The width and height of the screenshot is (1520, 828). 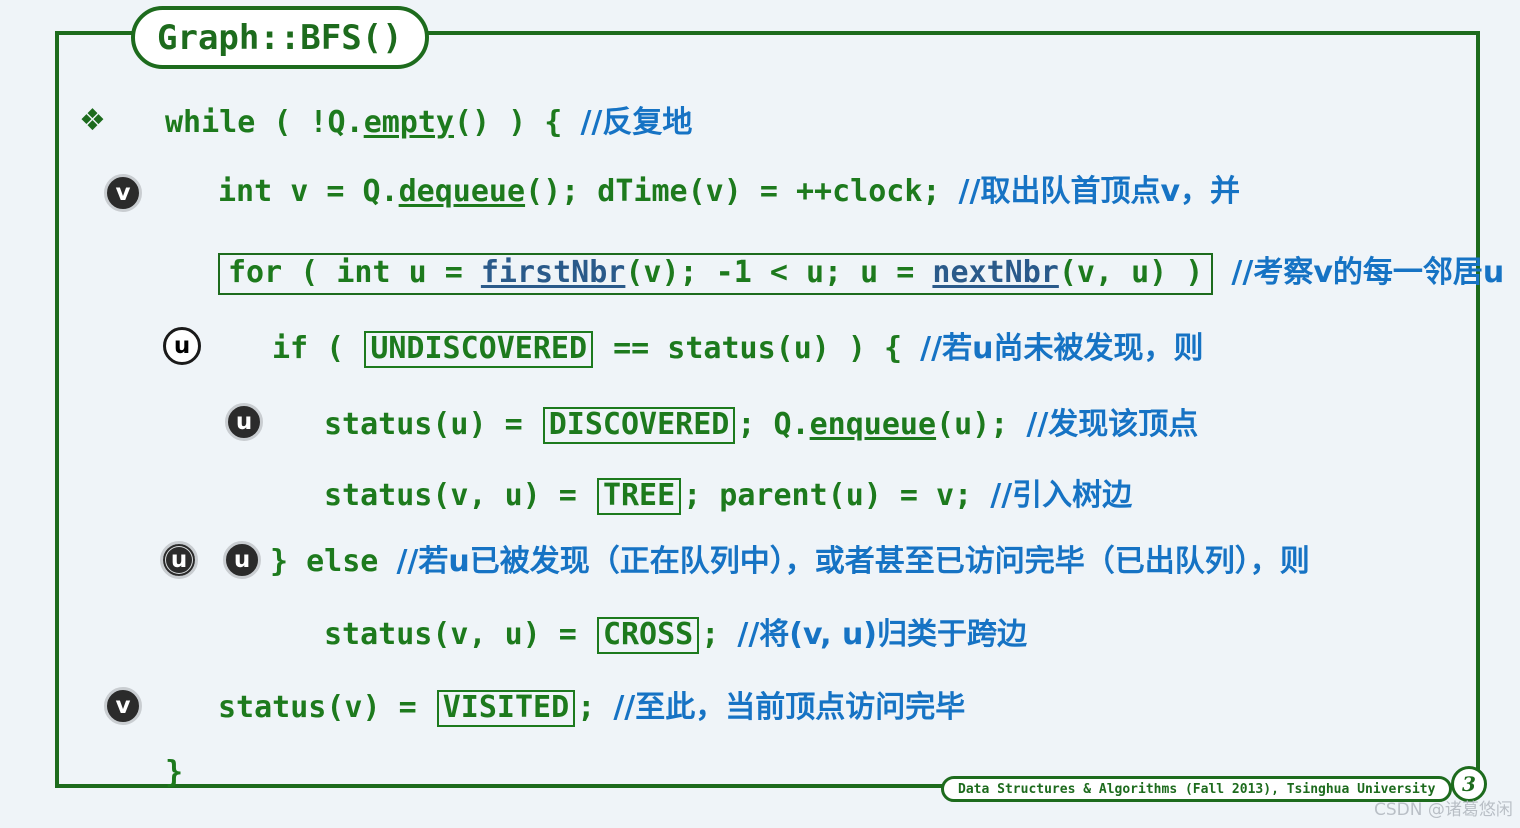 I want to click on slide-title-pill: Graph::BFS(), so click(x=280, y=37).